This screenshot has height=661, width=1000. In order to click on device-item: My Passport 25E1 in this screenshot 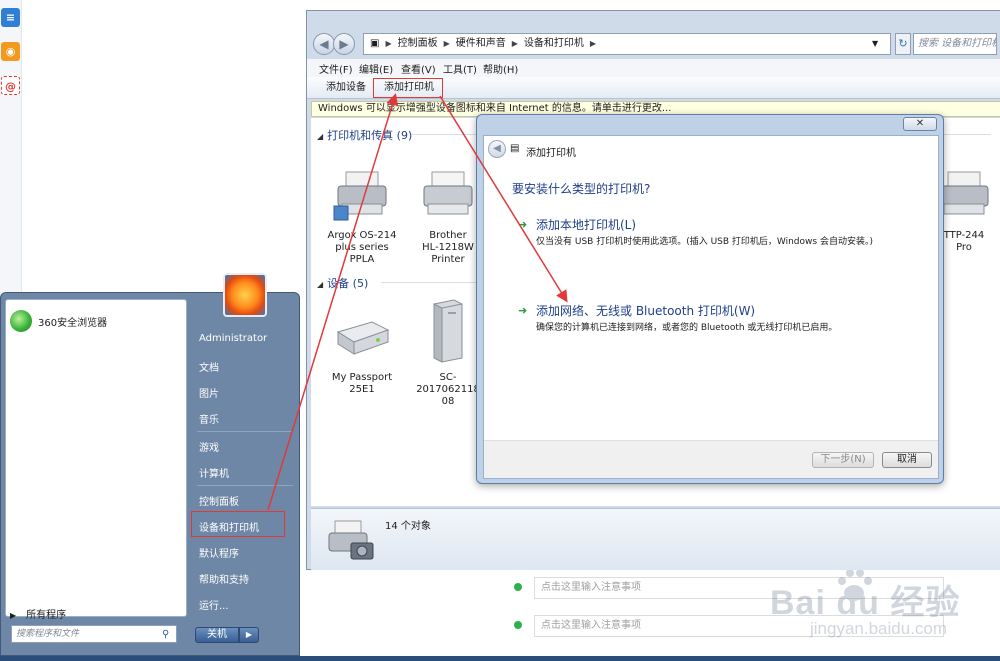, I will do `click(362, 352)`.